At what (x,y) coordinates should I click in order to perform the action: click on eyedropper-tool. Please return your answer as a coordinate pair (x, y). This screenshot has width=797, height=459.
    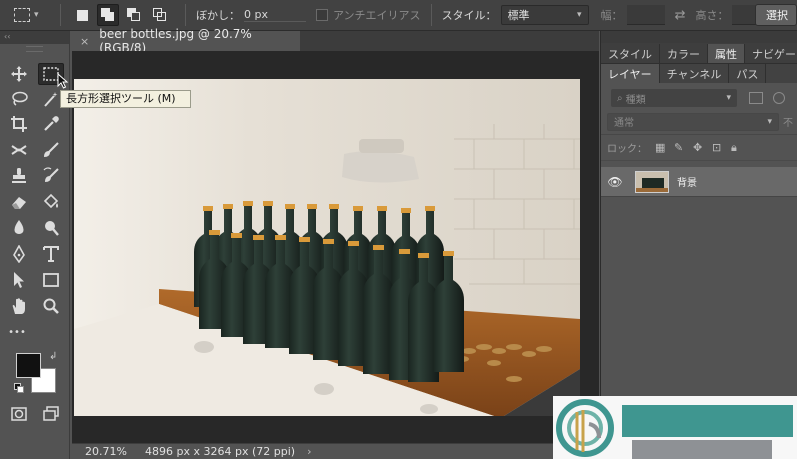
    Looking at the image, I should click on (51, 124).